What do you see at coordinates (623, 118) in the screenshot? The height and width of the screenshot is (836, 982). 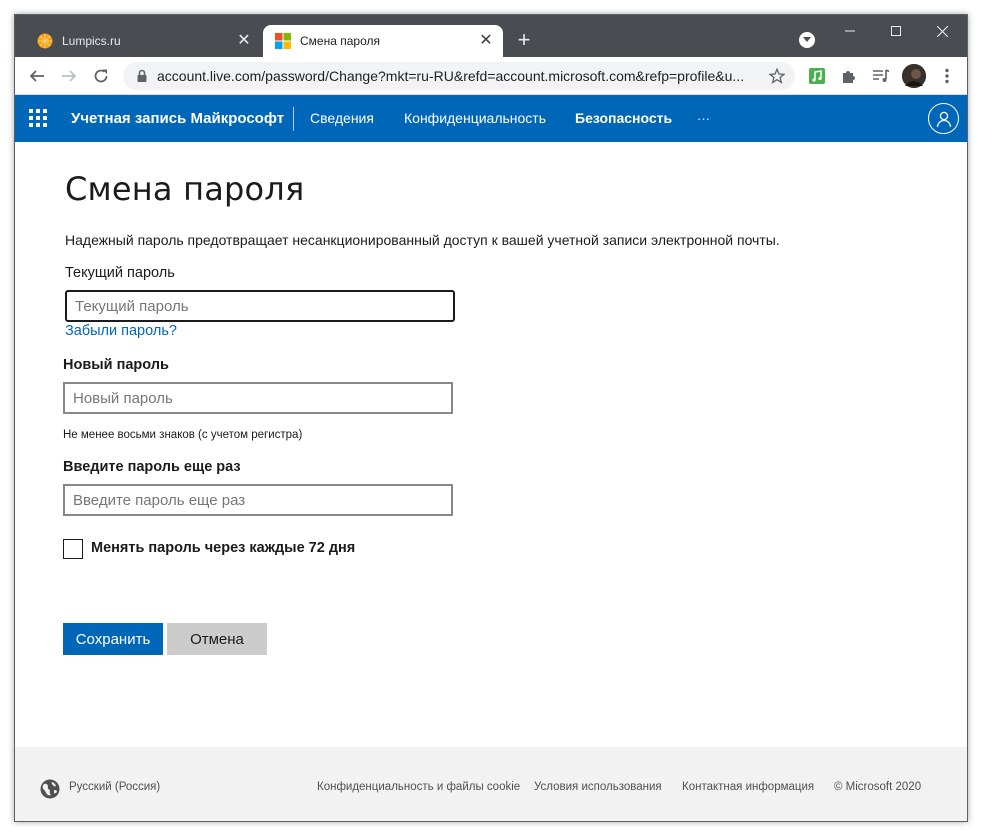 I see `nav-security: Безопасность` at bounding box center [623, 118].